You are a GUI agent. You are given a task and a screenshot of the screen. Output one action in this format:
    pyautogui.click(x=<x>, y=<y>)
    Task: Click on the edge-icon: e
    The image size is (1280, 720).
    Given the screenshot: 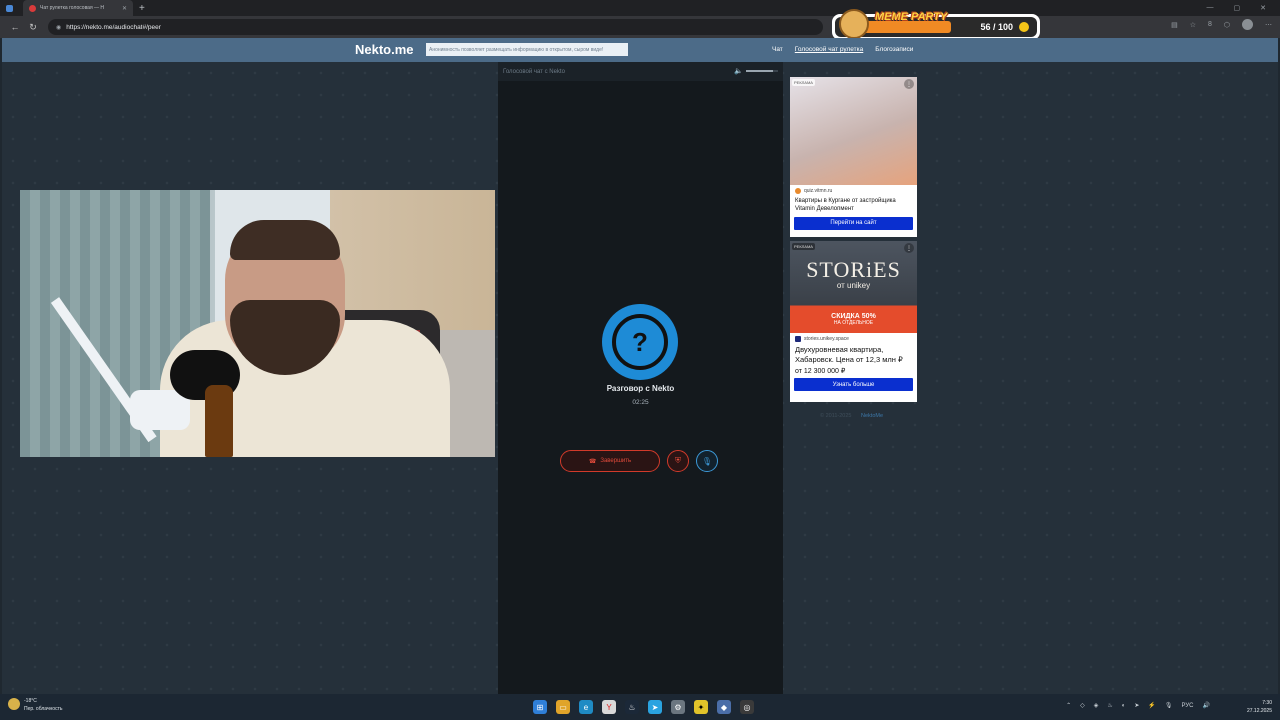 What is the action you would take?
    pyautogui.click(x=586, y=707)
    